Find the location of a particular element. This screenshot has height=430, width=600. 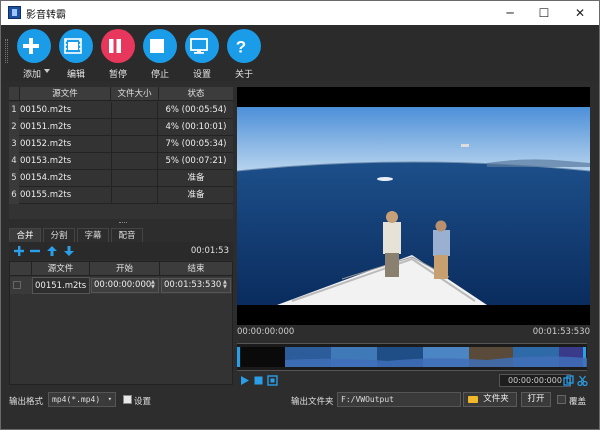

folder-icon is located at coordinates (473, 399).